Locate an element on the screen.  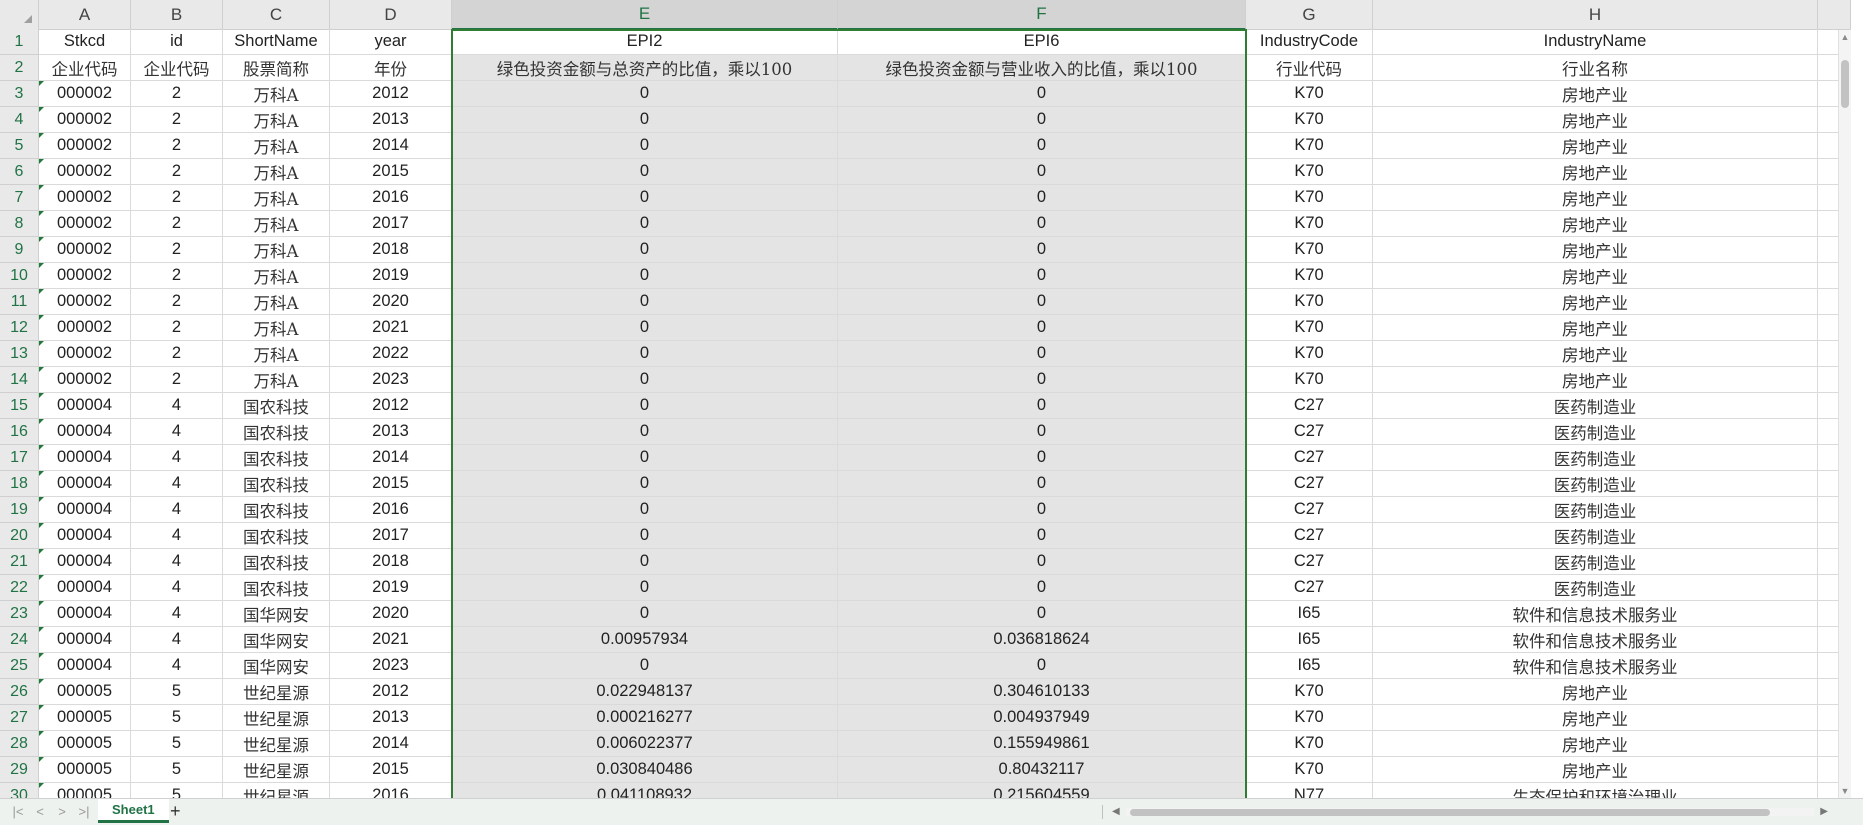
cell-e30: 0.041108932 is located at coordinates (645, 790).